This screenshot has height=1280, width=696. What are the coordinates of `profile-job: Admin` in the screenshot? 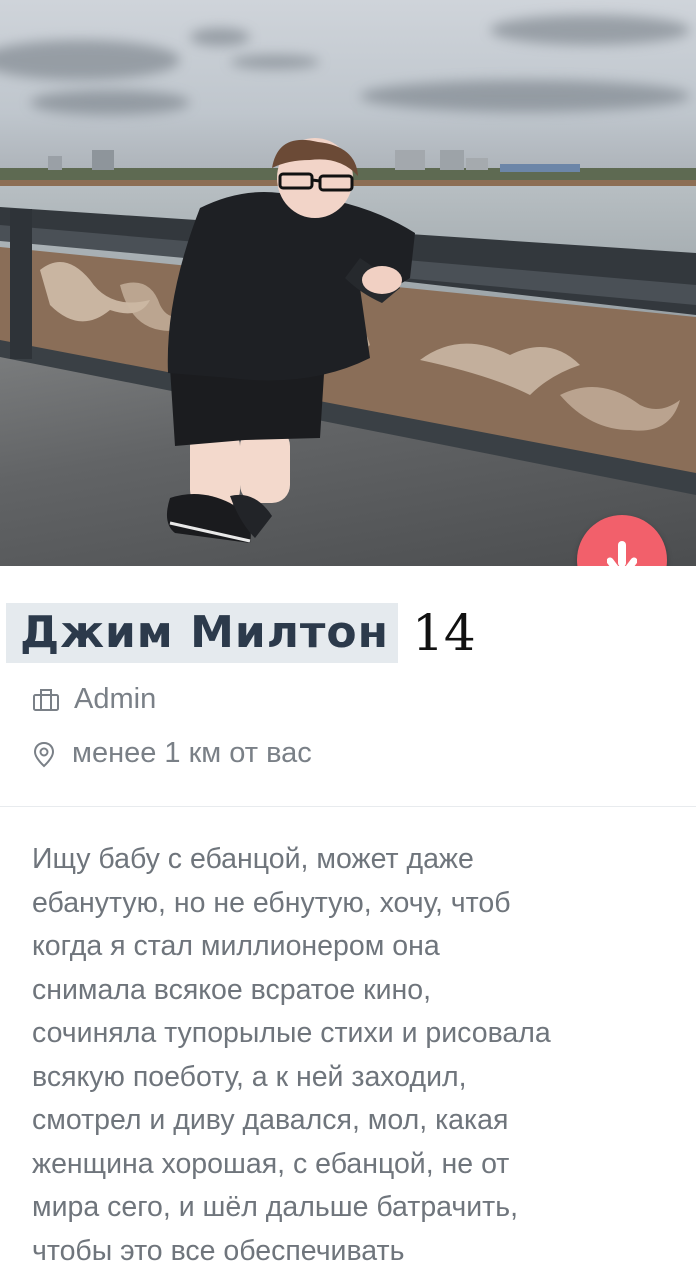 It's located at (115, 699).